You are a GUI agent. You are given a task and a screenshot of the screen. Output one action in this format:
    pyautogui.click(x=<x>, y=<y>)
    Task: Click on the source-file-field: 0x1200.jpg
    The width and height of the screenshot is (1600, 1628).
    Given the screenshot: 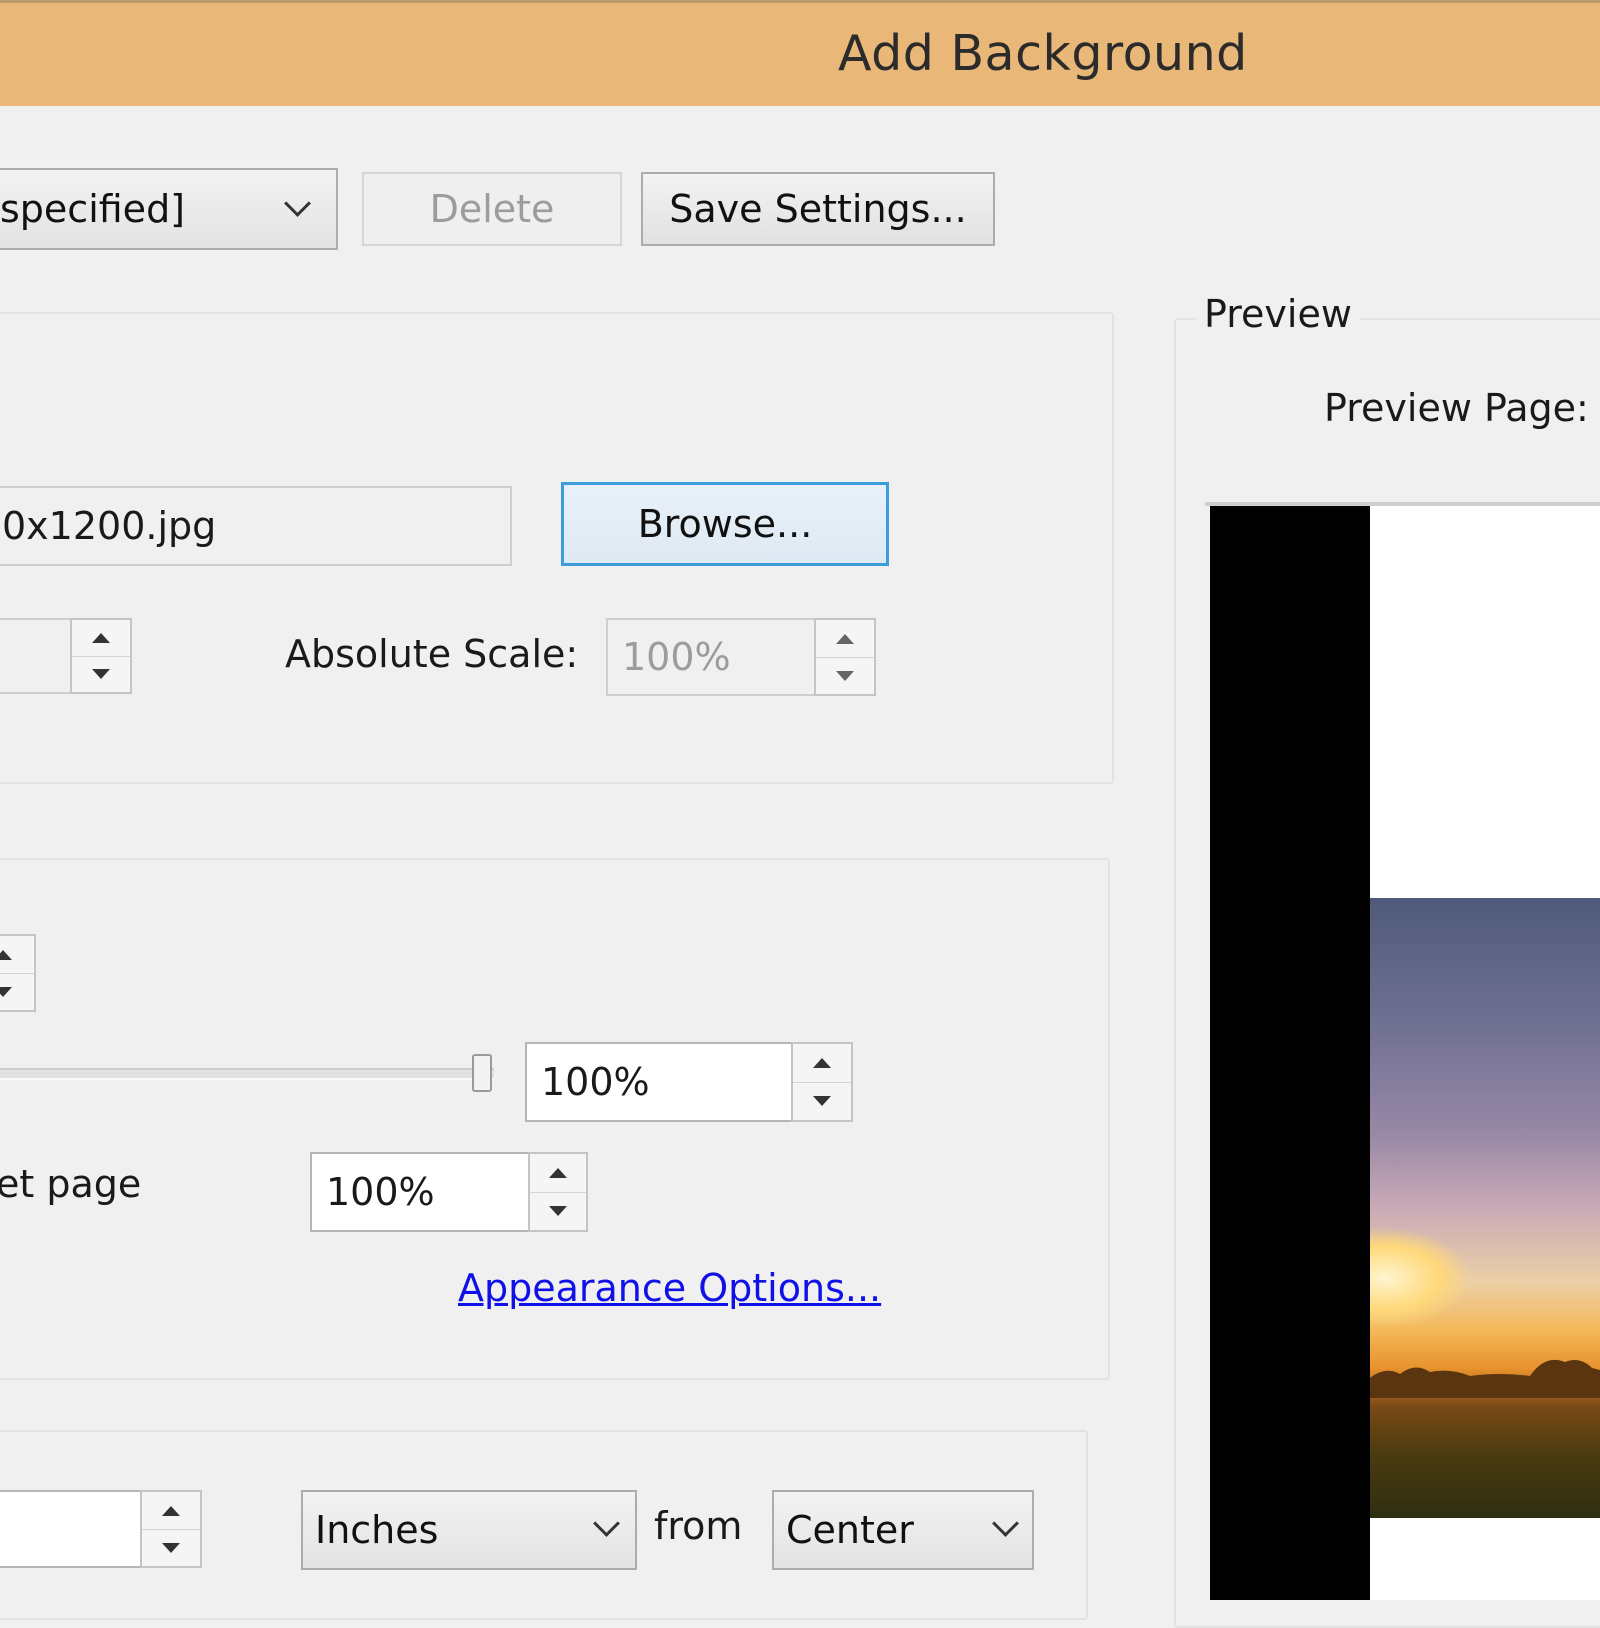 What is the action you would take?
    pyautogui.click(x=256, y=526)
    